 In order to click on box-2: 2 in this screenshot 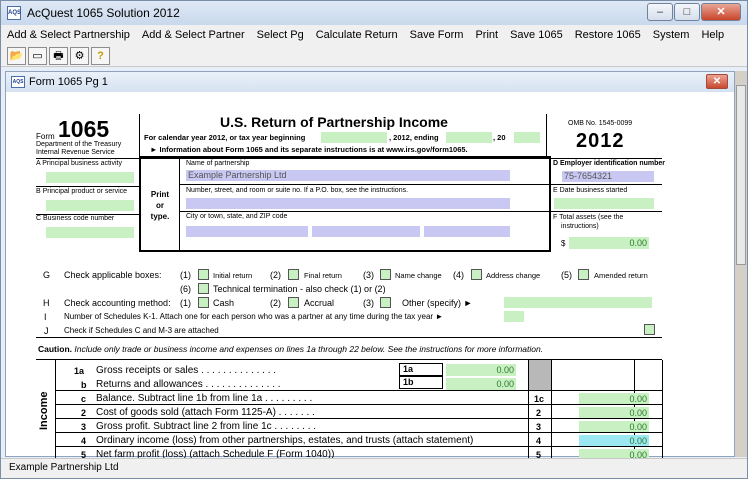, I will do `click(539, 413)`.